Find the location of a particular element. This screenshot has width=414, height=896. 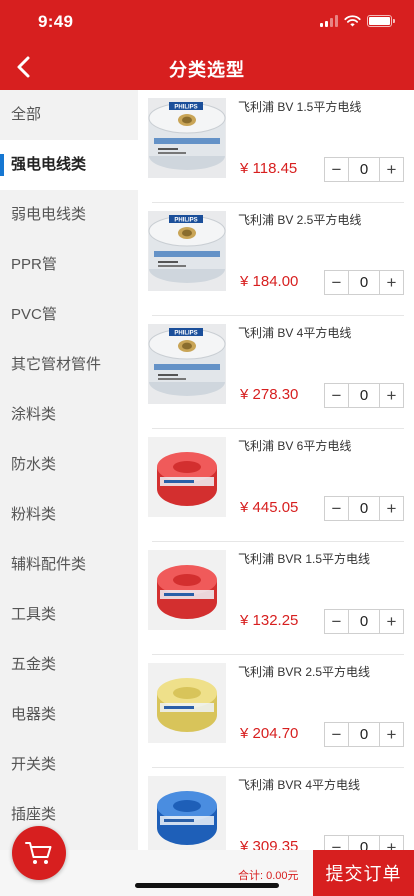

sidebar-category-item: 防水类 is located at coordinates (69, 465).